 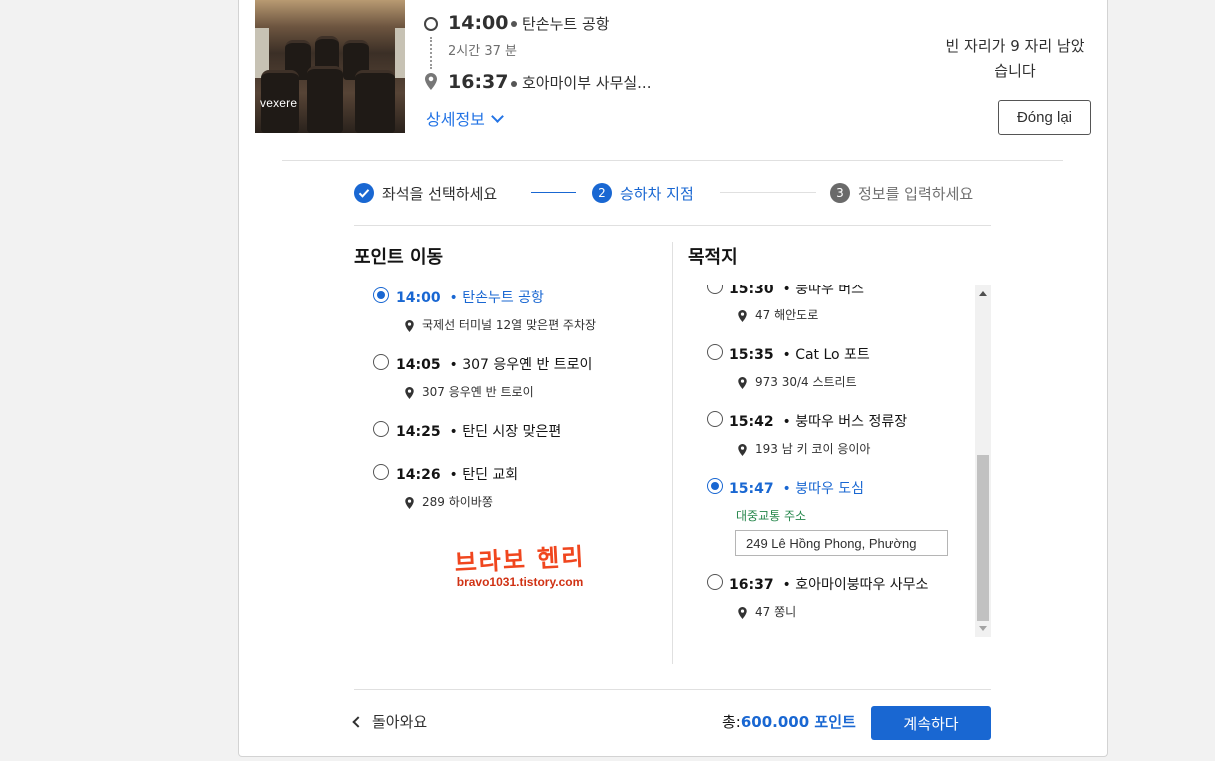 I want to click on scroll-down-arrow-icon, so click(x=983, y=628).